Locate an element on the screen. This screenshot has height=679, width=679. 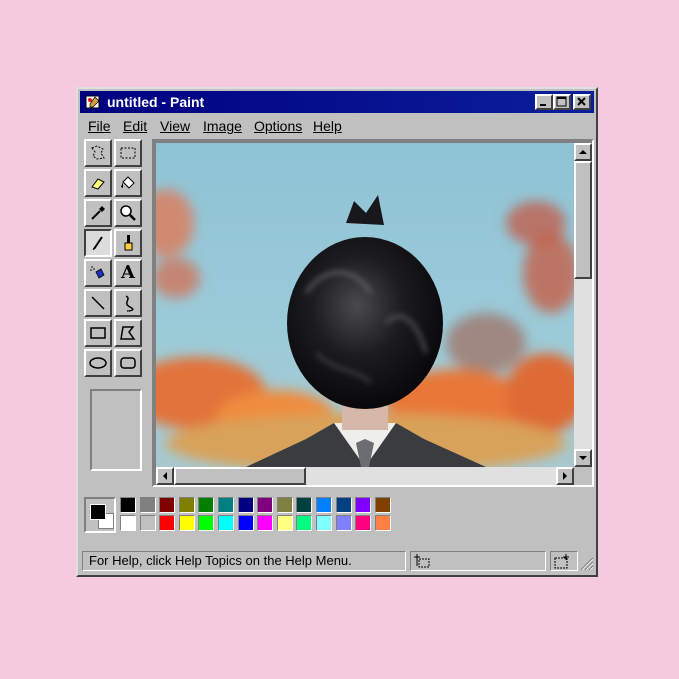
tool-pencil is located at coordinates (98, 243).